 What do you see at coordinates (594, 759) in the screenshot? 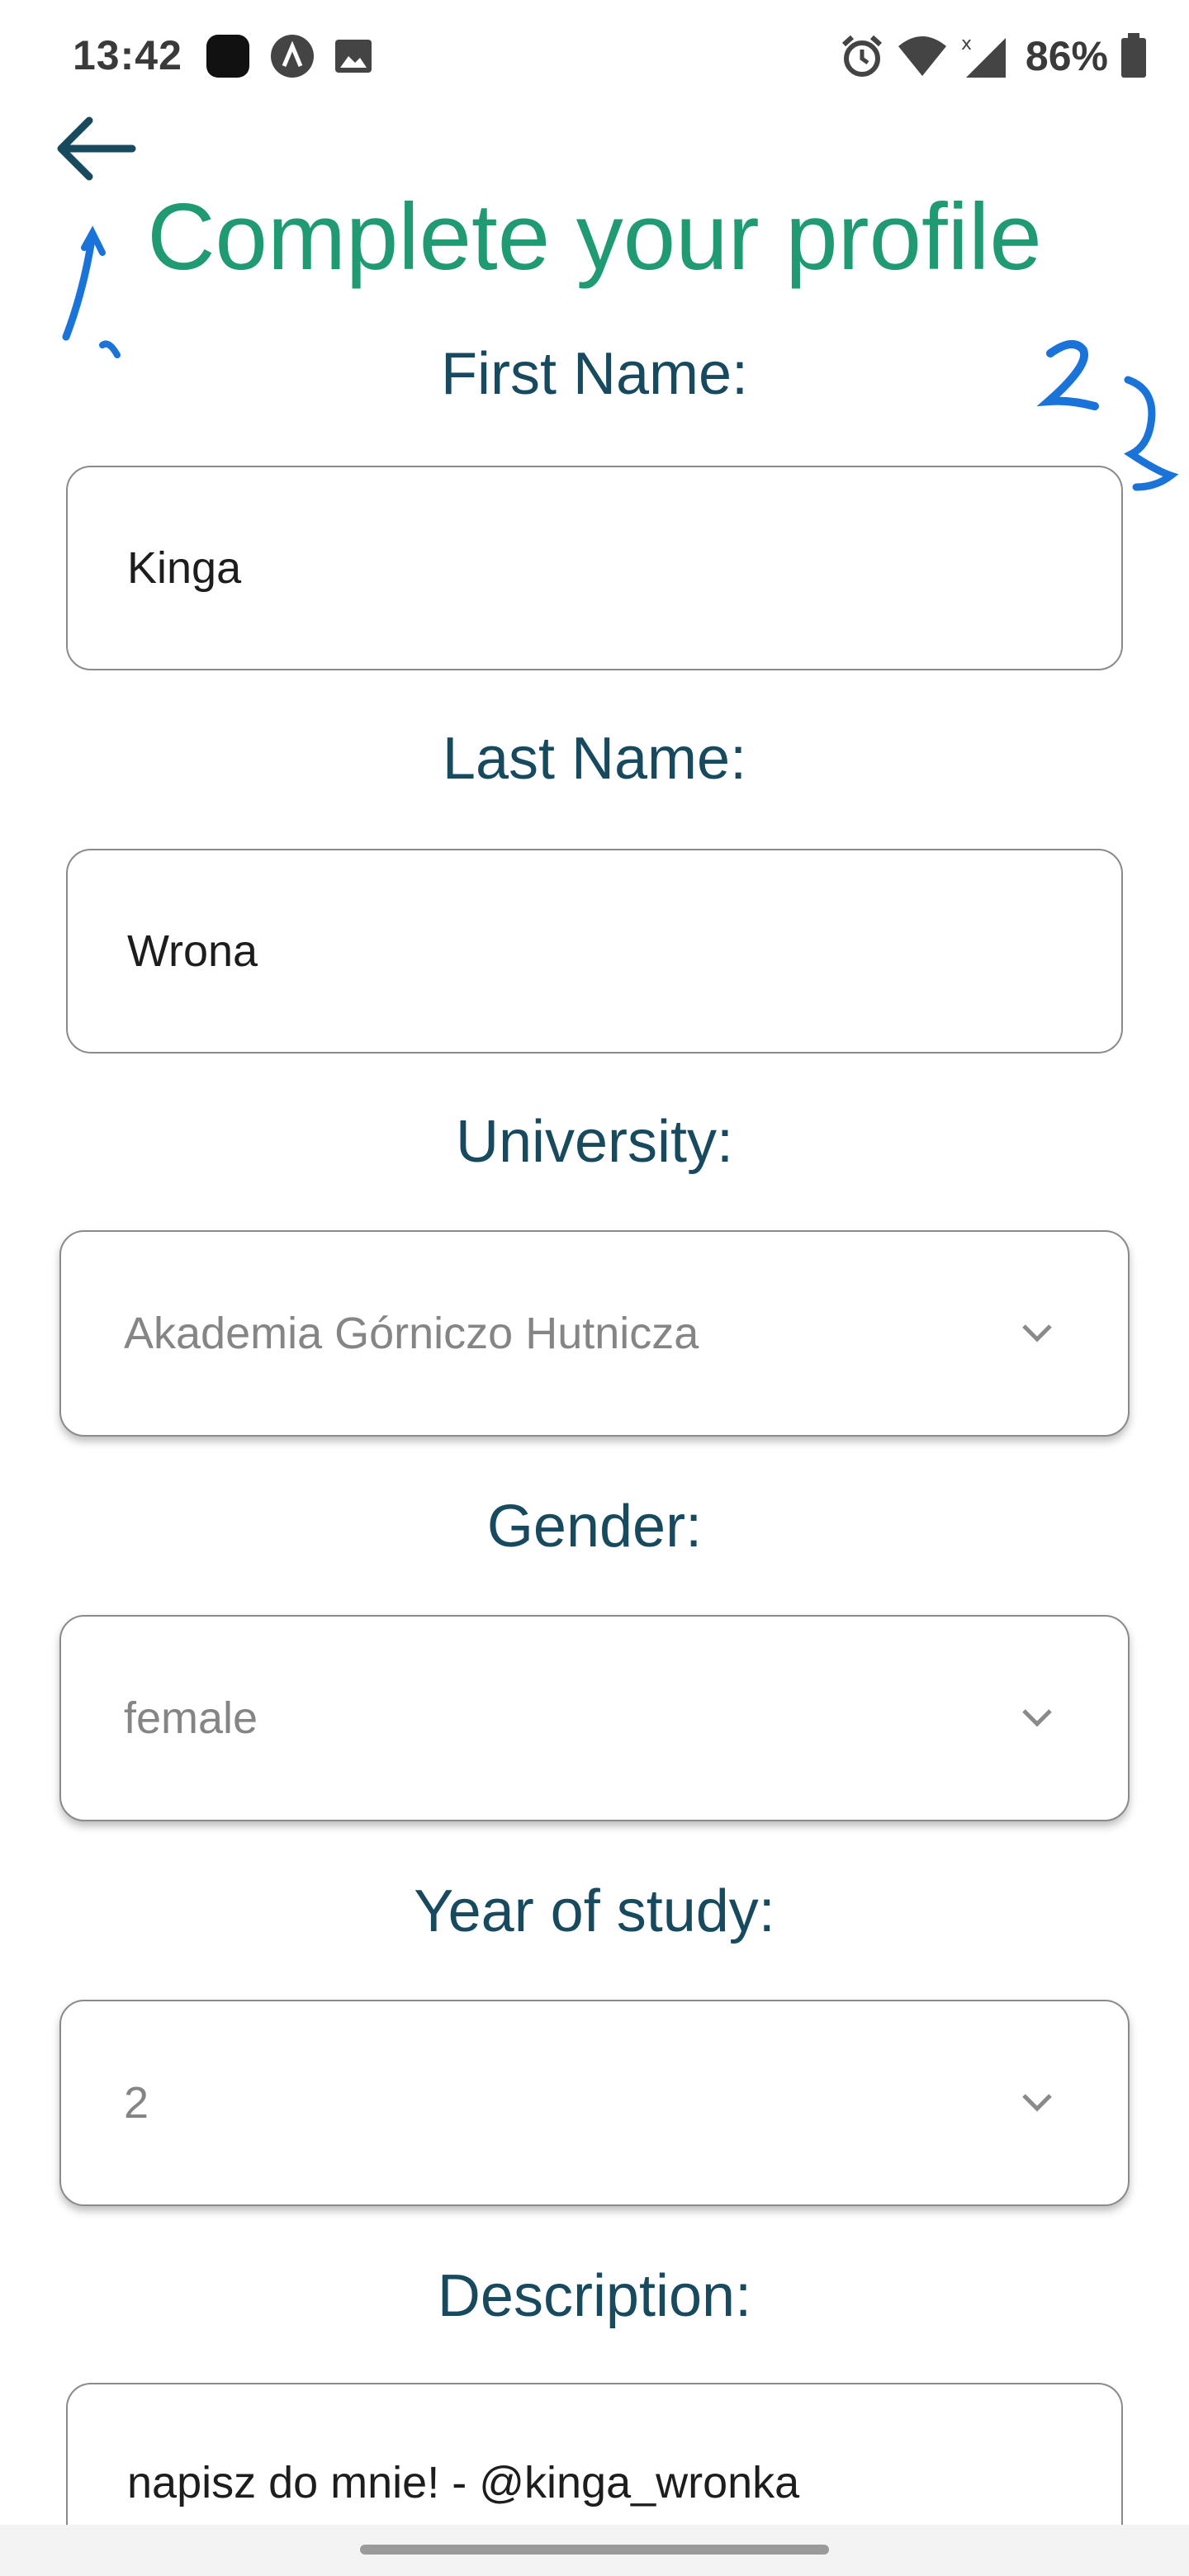
I see `last-name-label: Last Name:` at bounding box center [594, 759].